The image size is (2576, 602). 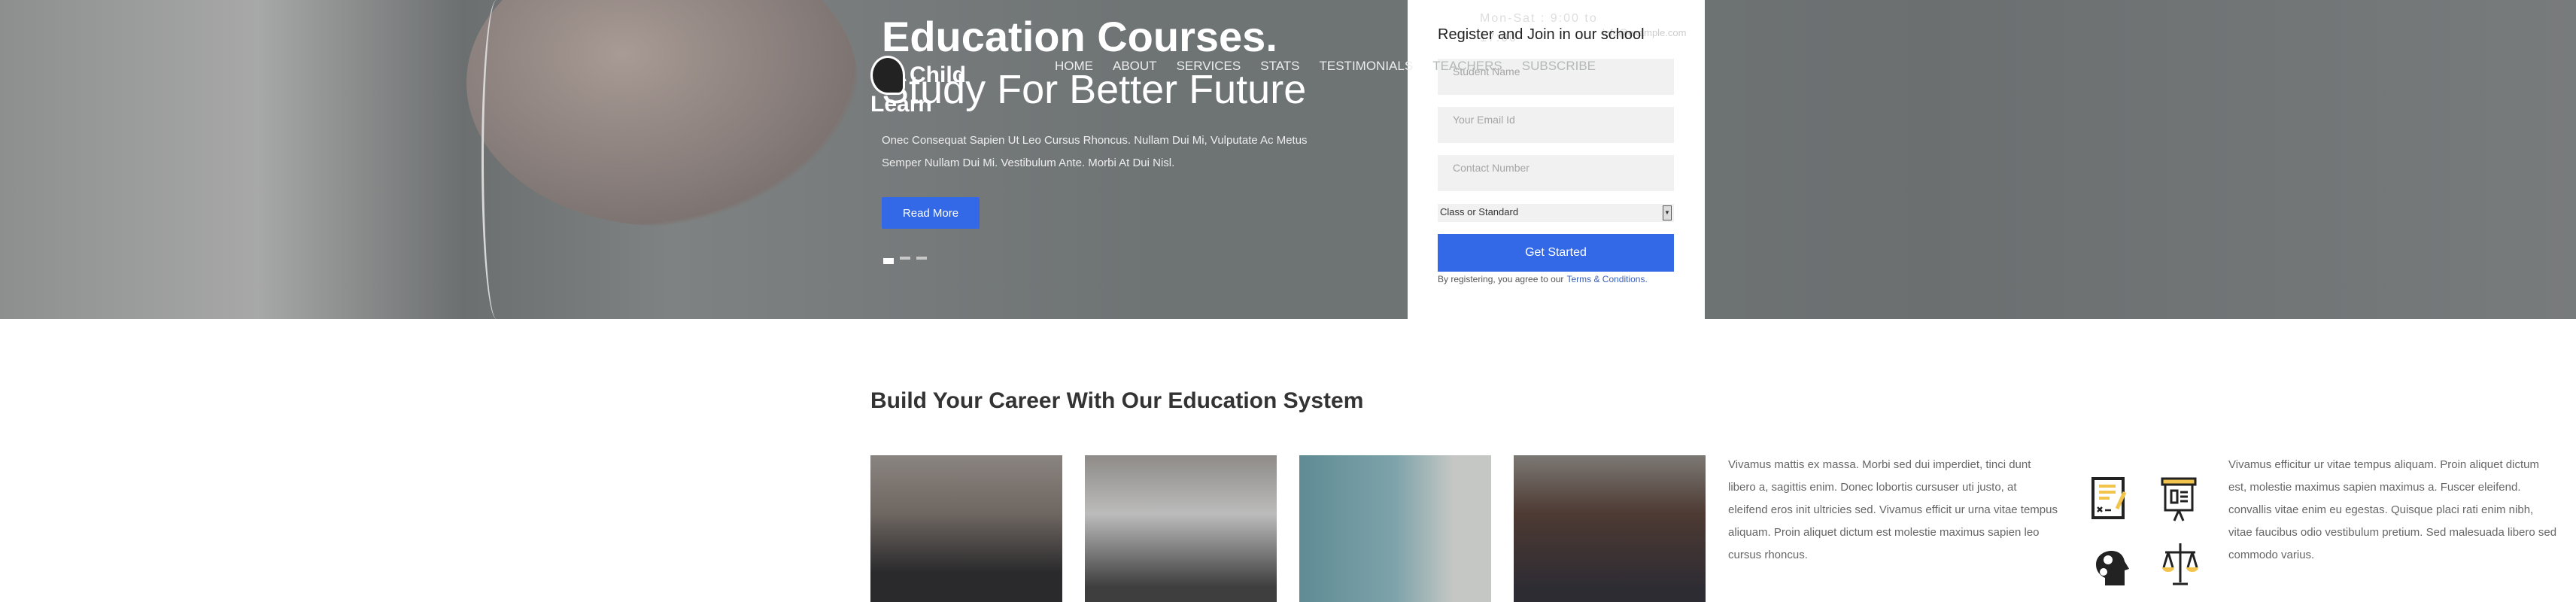 I want to click on presentation-board-icon, so click(x=2180, y=497).